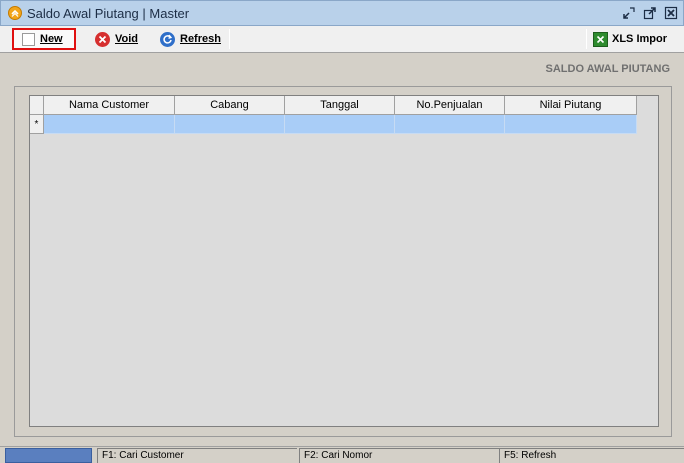 This screenshot has height=463, width=684. Describe the element at coordinates (640, 39) in the screenshot. I see `xls-import-label: XLS Impor` at that location.